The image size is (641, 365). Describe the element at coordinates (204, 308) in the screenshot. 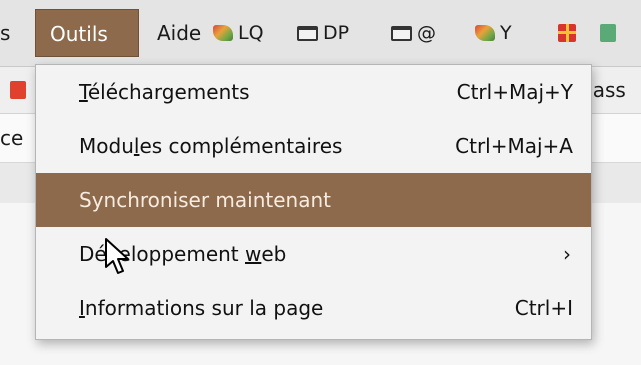

I see `menu-item-label-rest: nformations sur la page` at that location.